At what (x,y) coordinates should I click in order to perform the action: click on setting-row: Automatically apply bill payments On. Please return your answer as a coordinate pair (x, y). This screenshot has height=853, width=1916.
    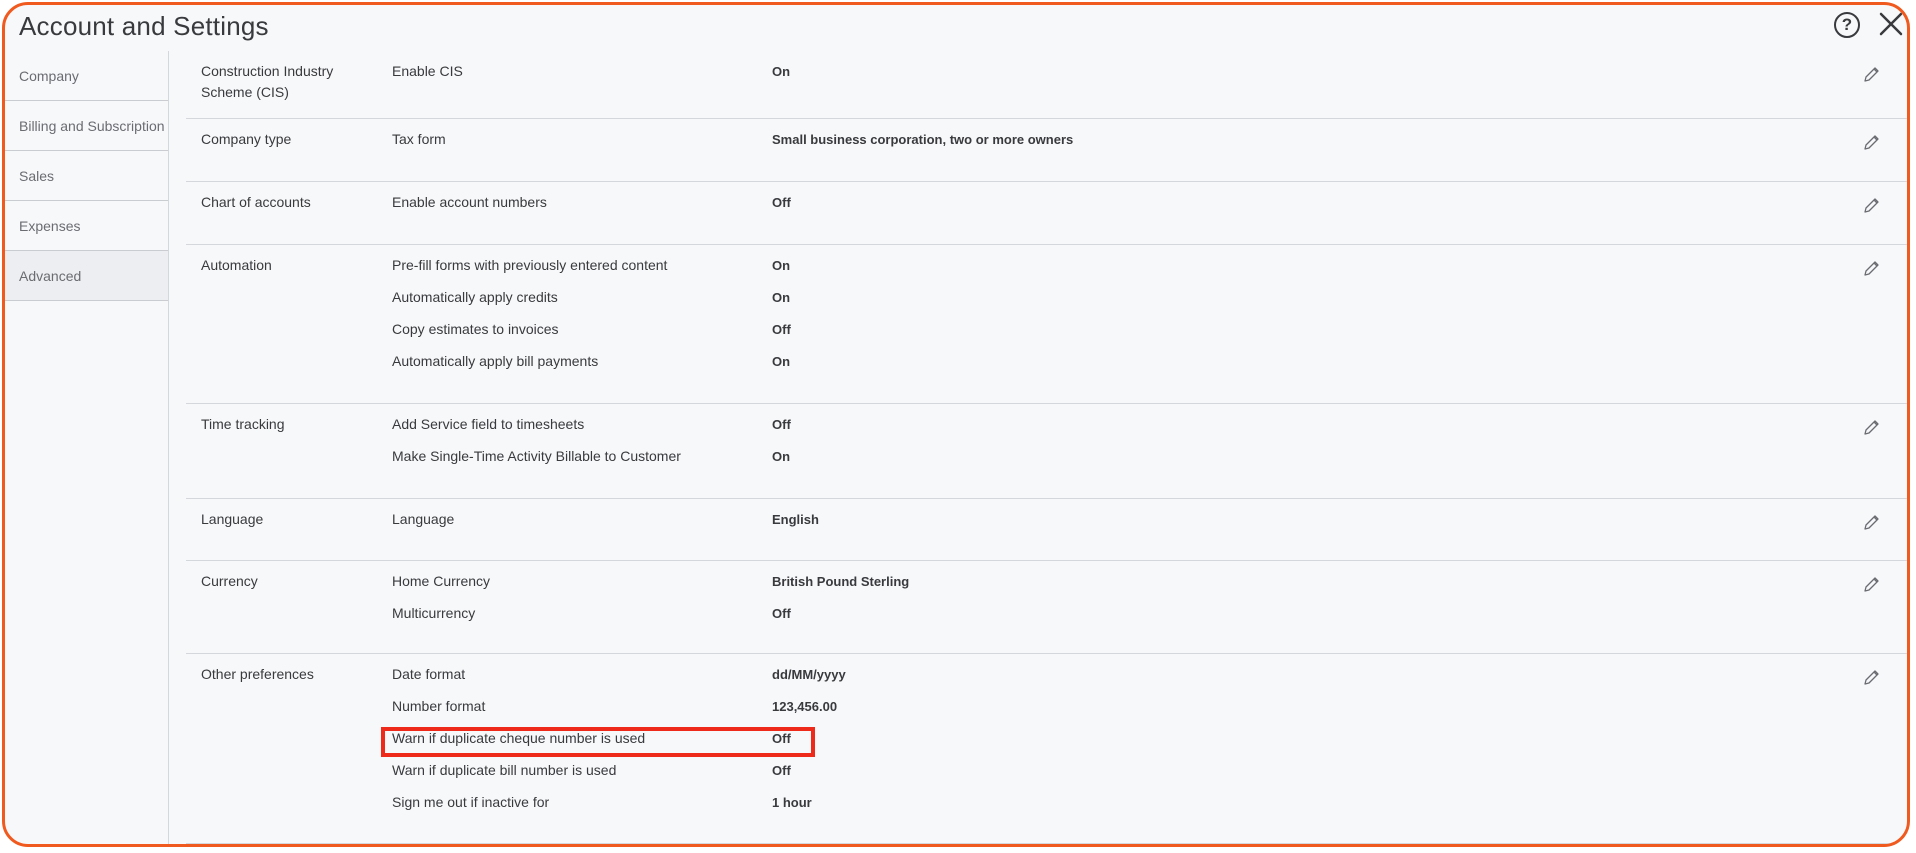
    Looking at the image, I should click on (591, 367).